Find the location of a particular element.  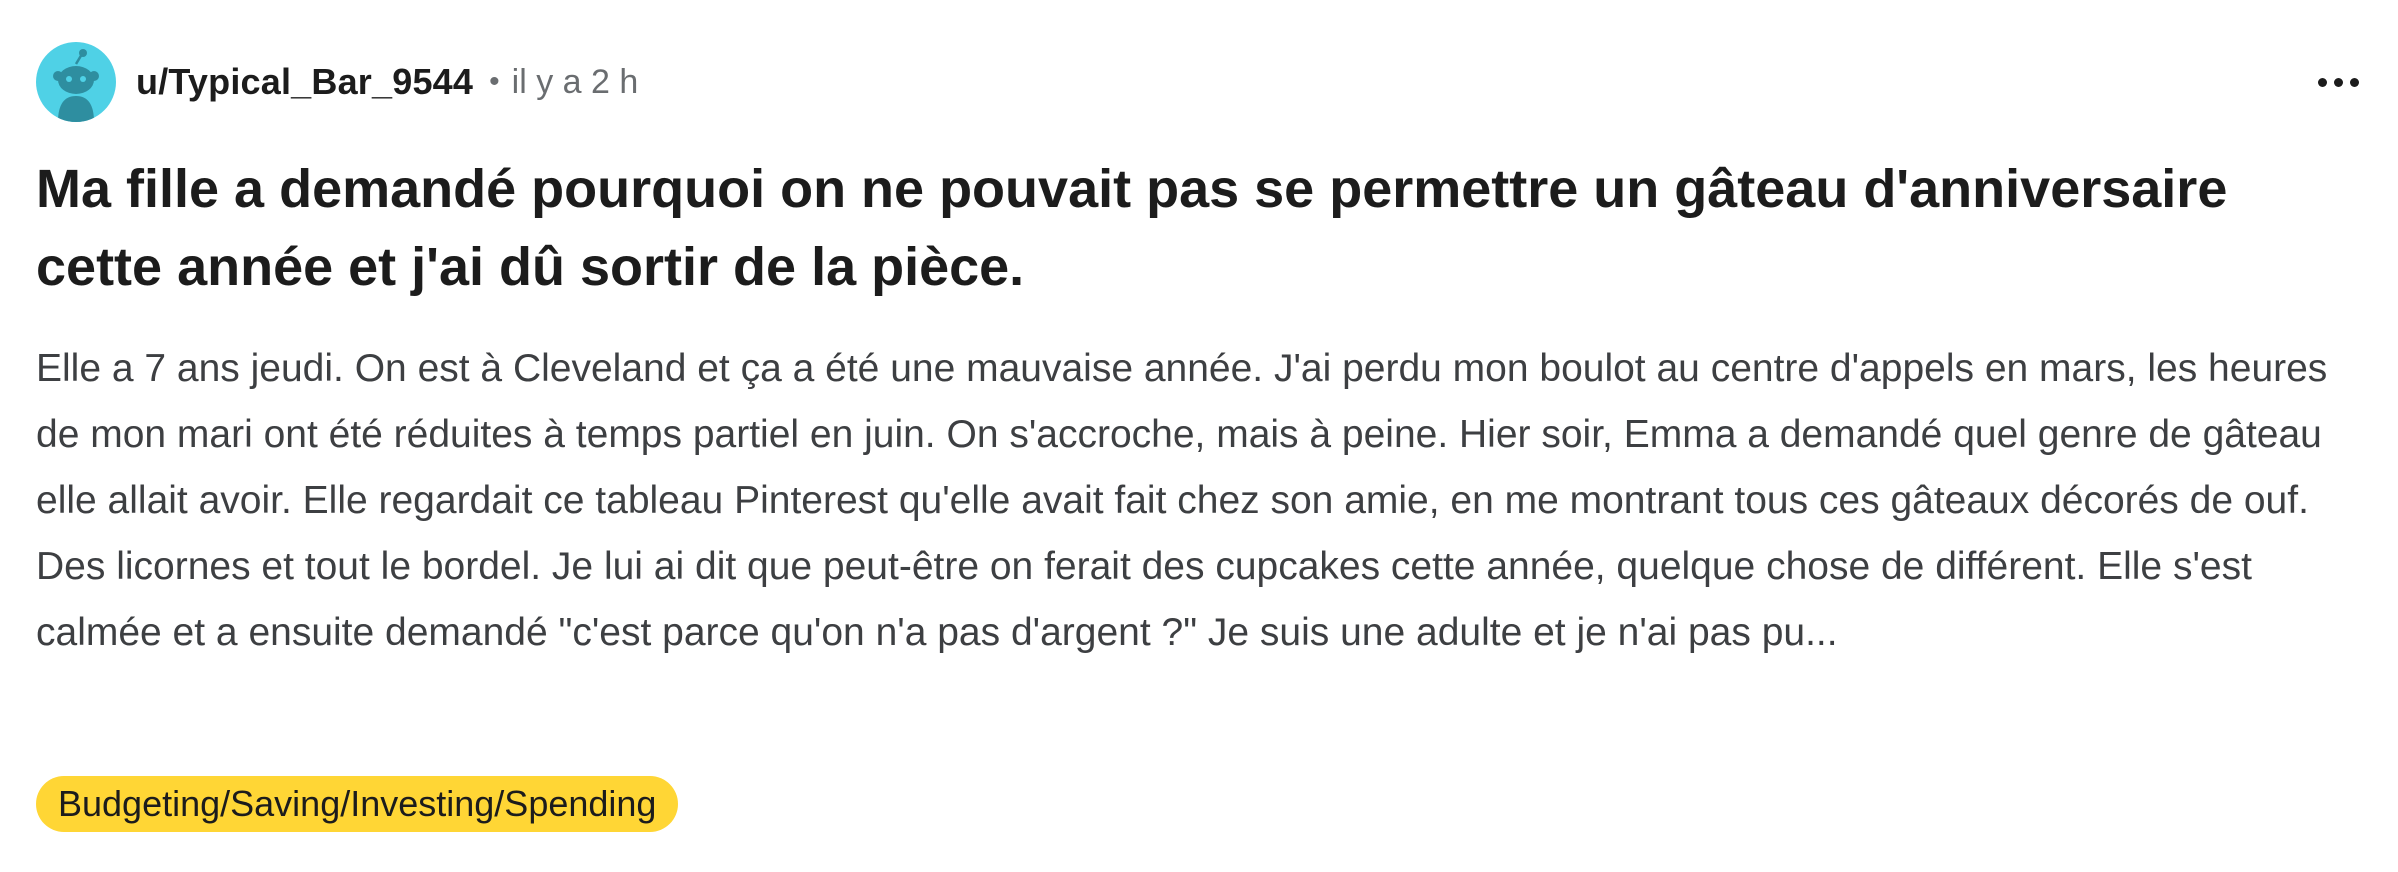

avatar is located at coordinates (76, 82).